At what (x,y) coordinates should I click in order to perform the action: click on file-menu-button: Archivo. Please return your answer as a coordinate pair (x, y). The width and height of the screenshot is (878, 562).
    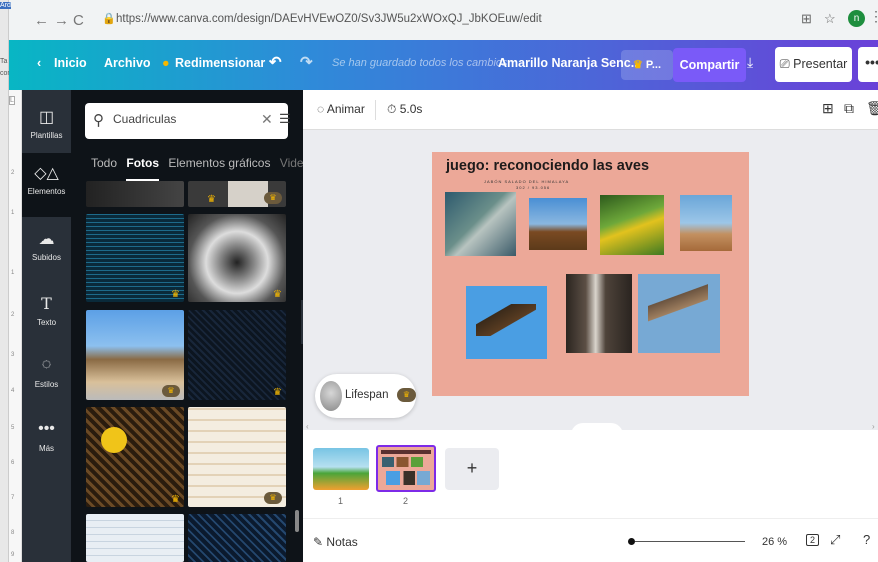
    Looking at the image, I should click on (127, 63).